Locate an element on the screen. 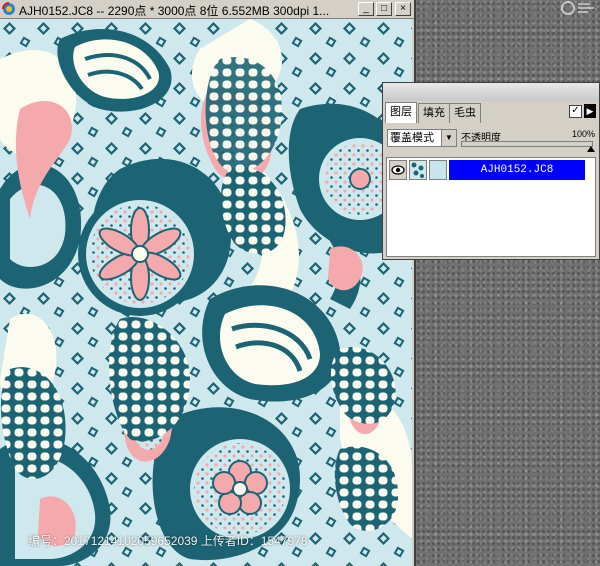 Image resolution: width=600 pixels, height=566 pixels. panel-drag-handle is located at coordinates (491, 92).